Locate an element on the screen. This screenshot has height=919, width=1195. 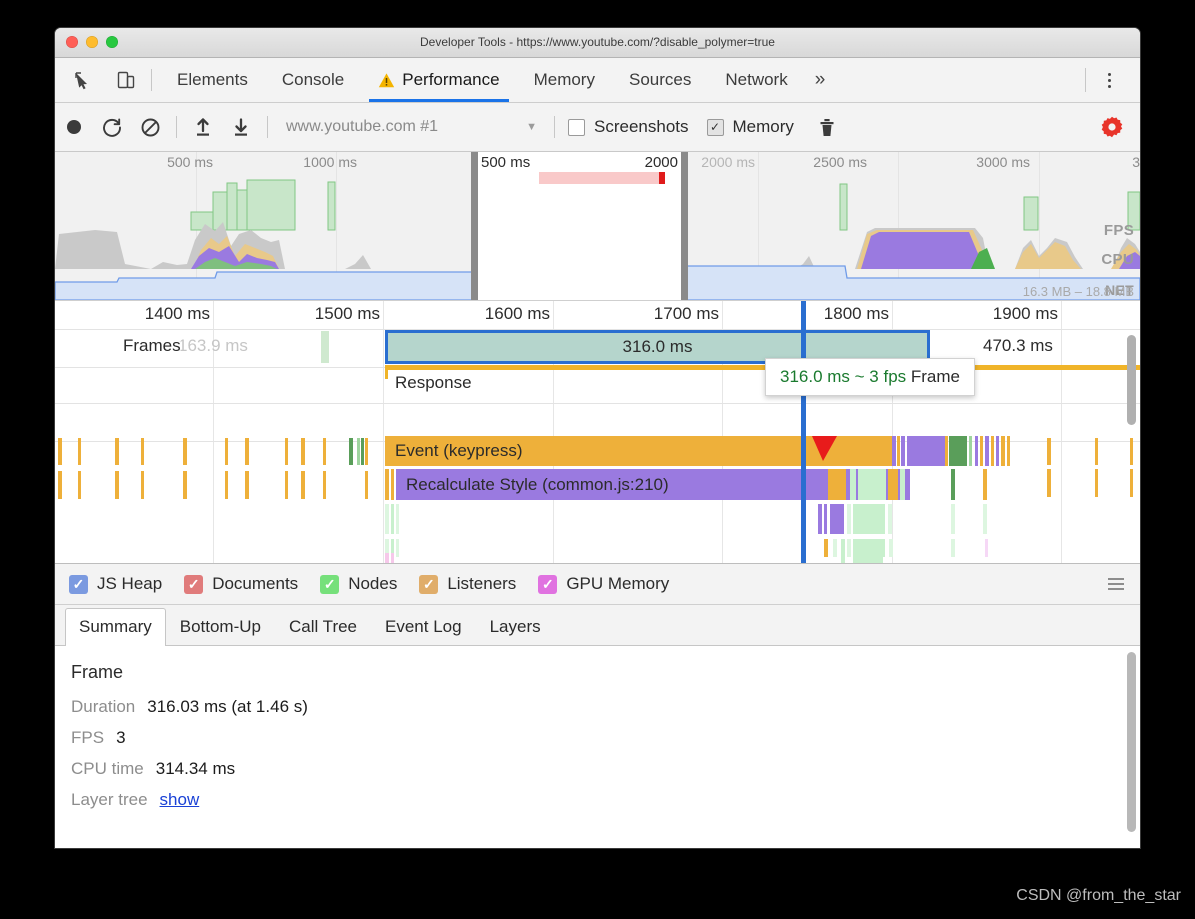
tooltip-metric: 316.0 ms ~ 3 fps is located at coordinates (843, 376).